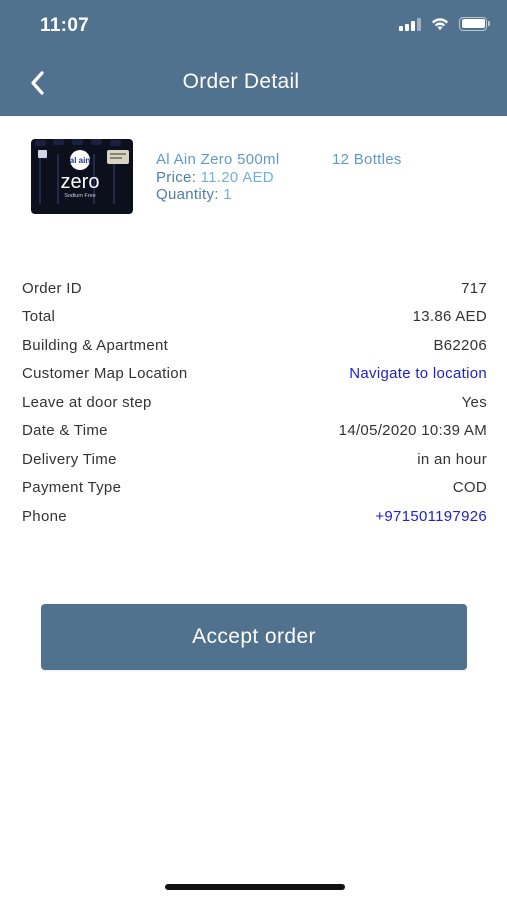 This screenshot has width=507, height=900. I want to click on detail-row-delivery-time: Delivery Time in an hour, so click(254, 459).